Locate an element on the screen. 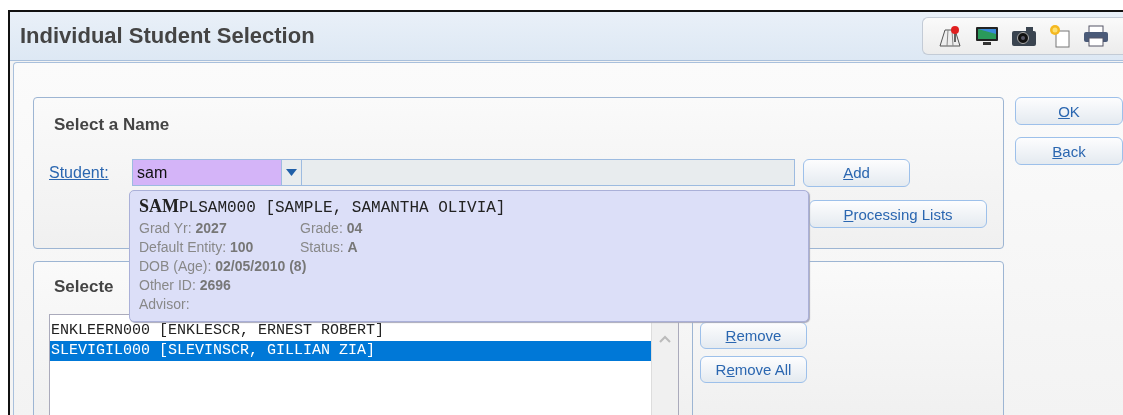 This screenshot has height=415, width=1123. student-detail: Grad Yr: 2027 is located at coordinates (183, 228).